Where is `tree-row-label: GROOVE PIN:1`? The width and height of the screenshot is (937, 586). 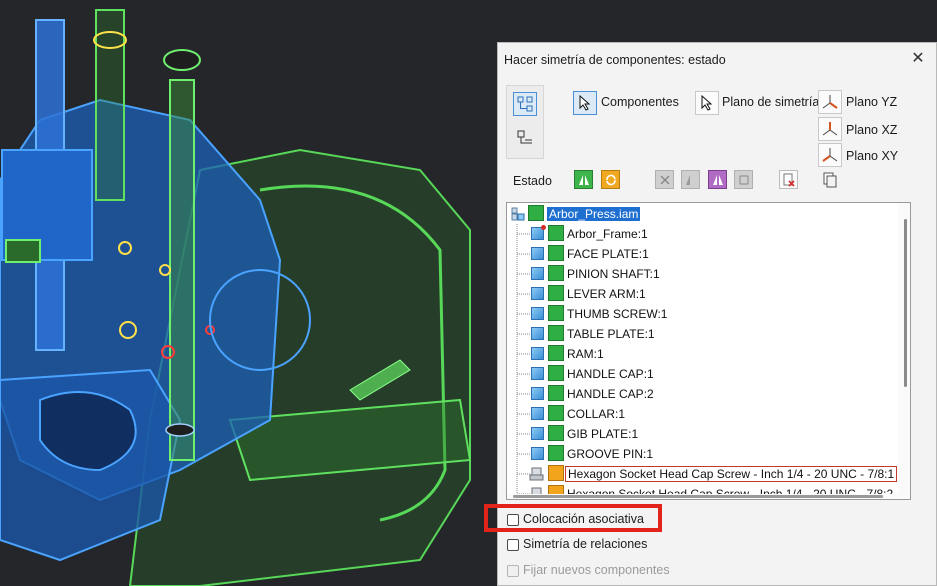
tree-row-label: GROOVE PIN:1 is located at coordinates (610, 454).